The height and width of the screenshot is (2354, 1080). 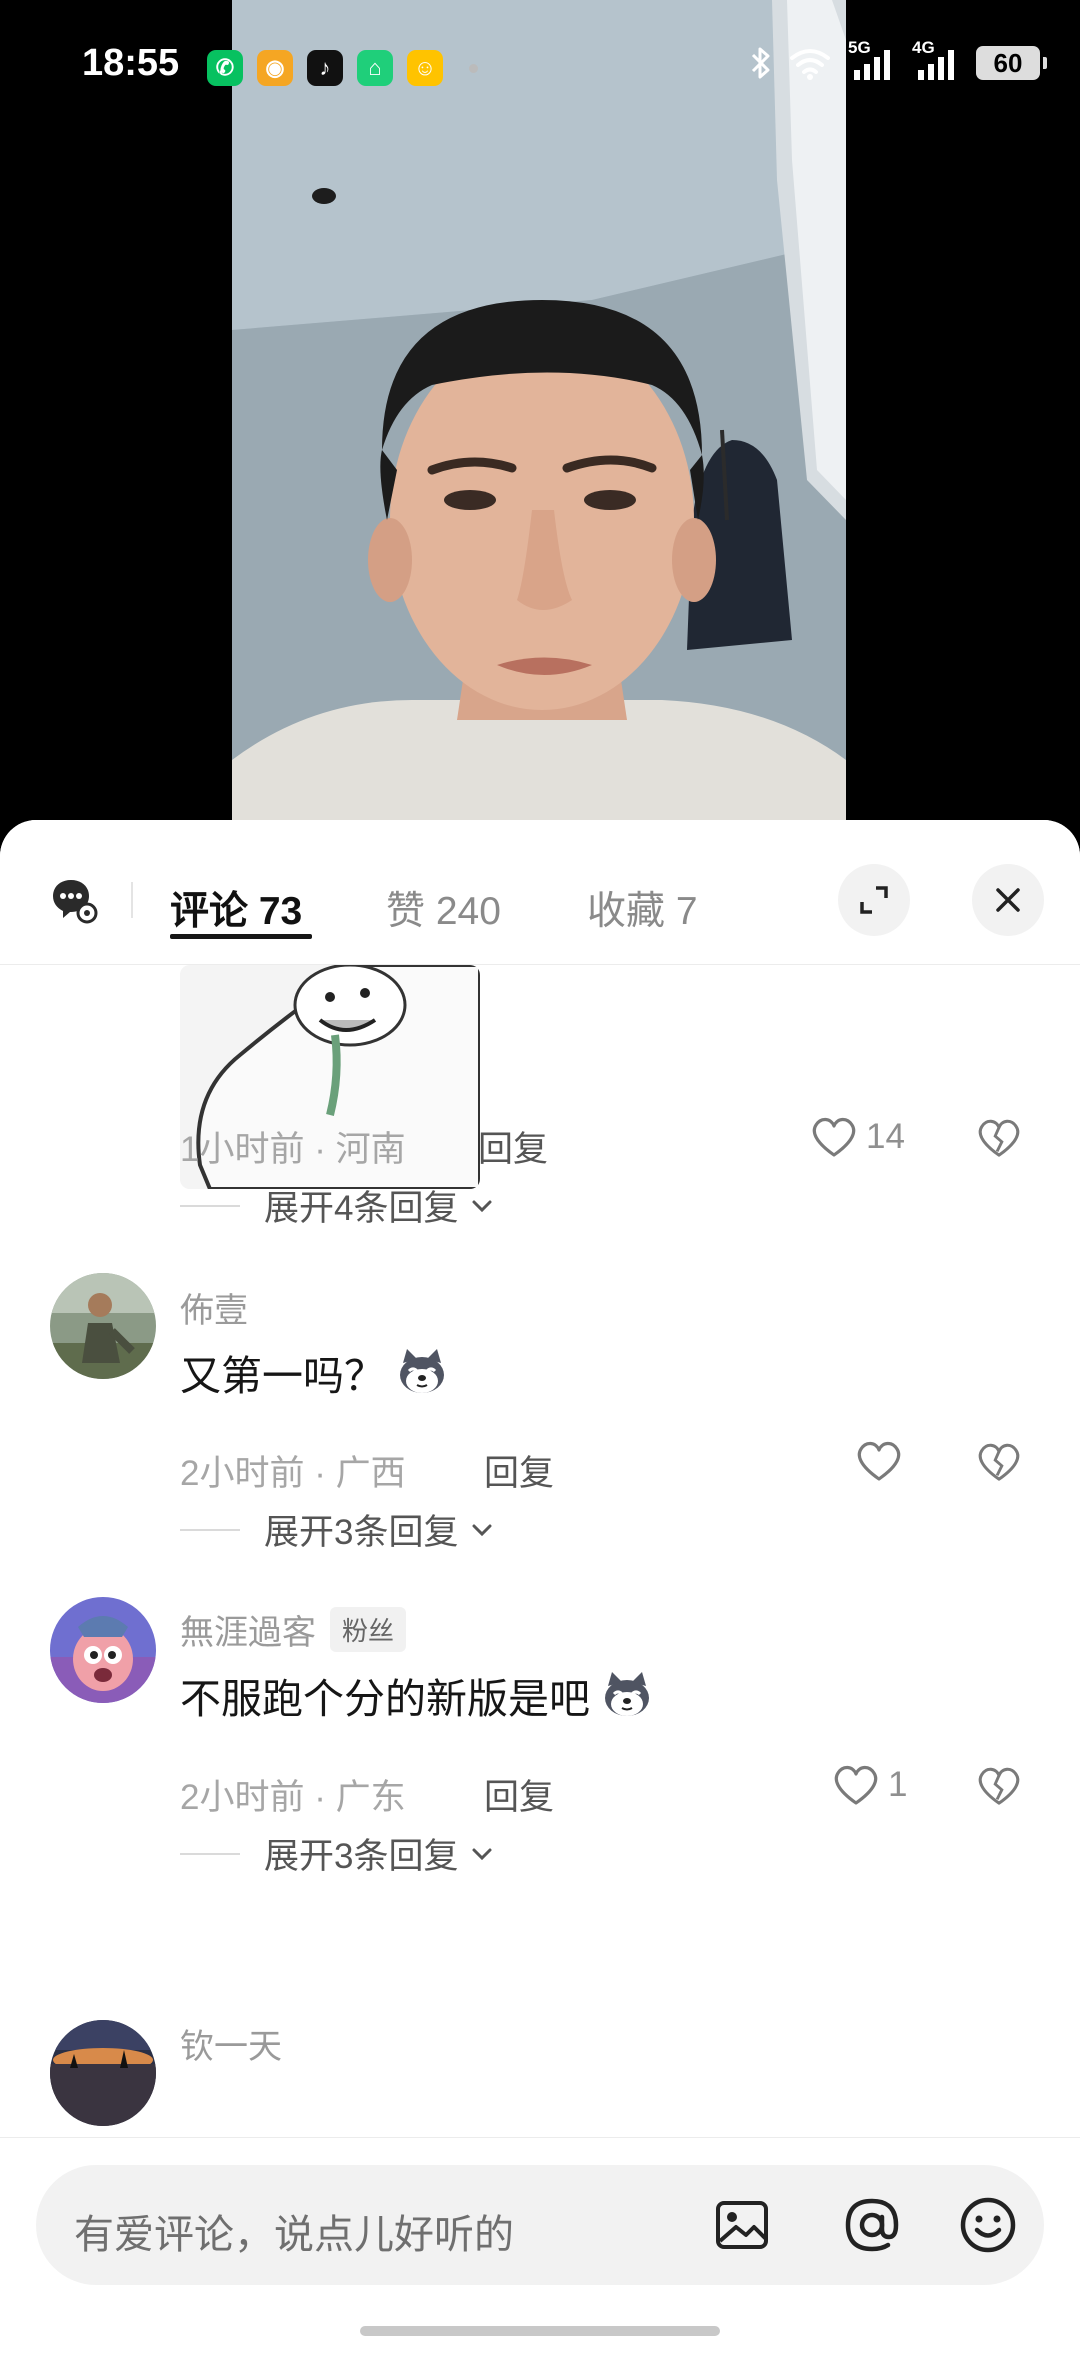 I want to click on comment-panel-header: 评论 73 赞 240 收藏 7, so click(x=540, y=892).